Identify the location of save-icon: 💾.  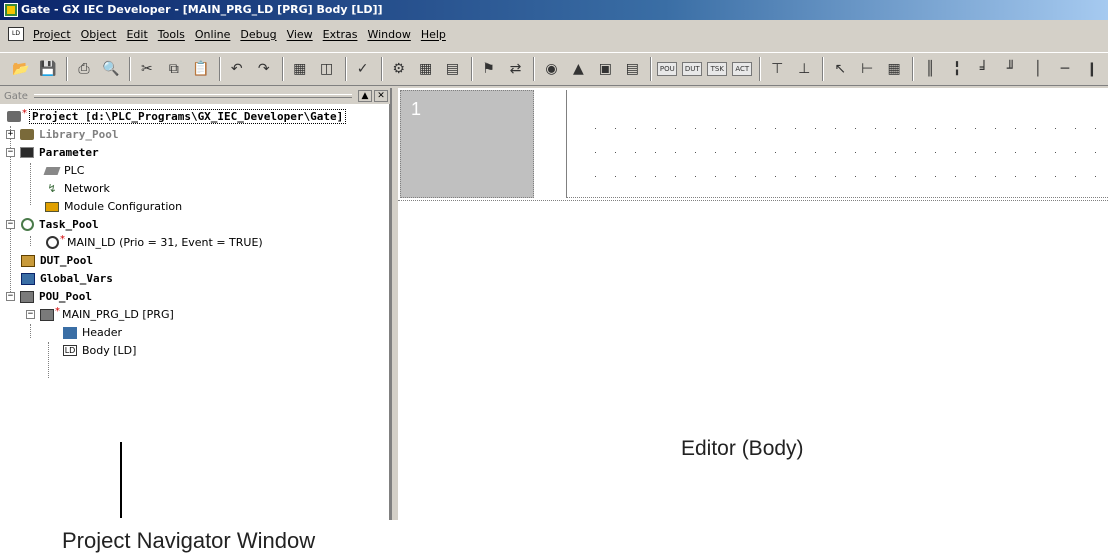
(48, 69).